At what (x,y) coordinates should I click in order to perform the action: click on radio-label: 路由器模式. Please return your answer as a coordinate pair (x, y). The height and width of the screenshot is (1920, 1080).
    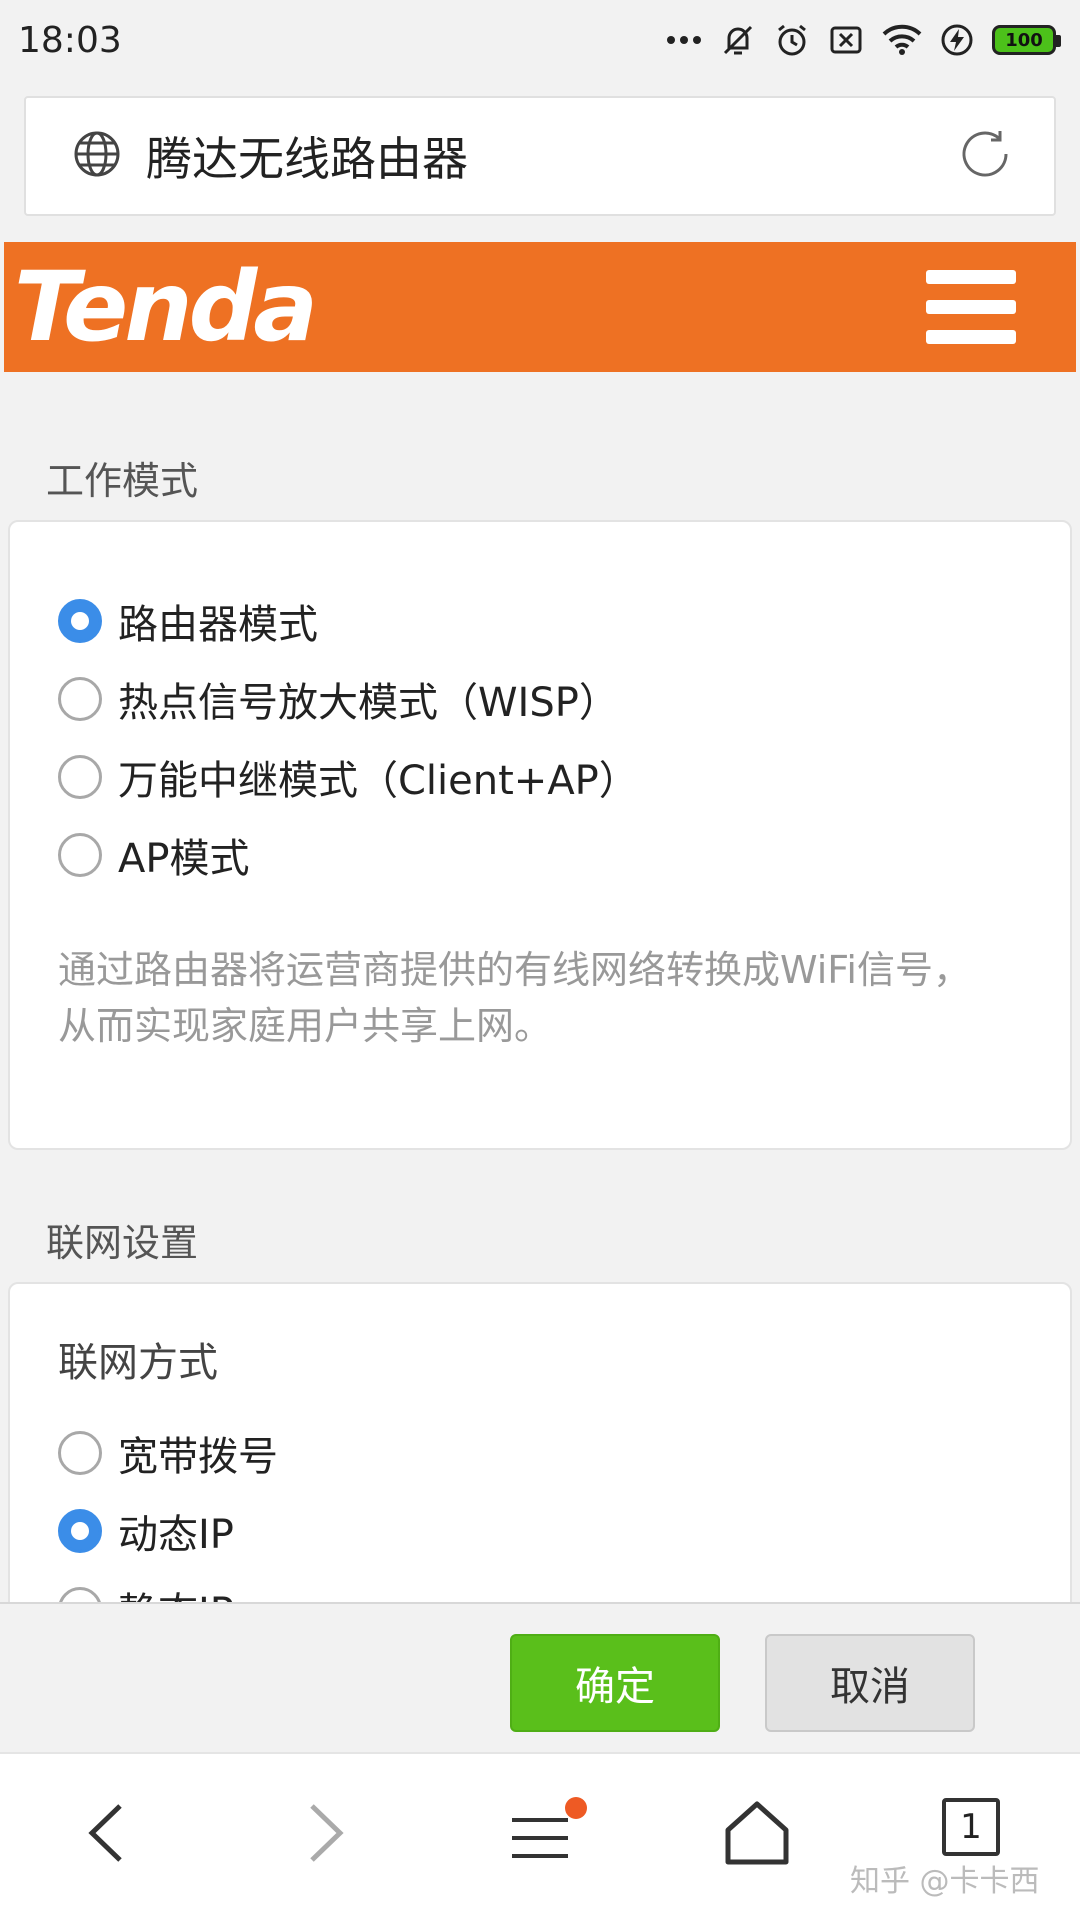
    Looking at the image, I should click on (218, 625).